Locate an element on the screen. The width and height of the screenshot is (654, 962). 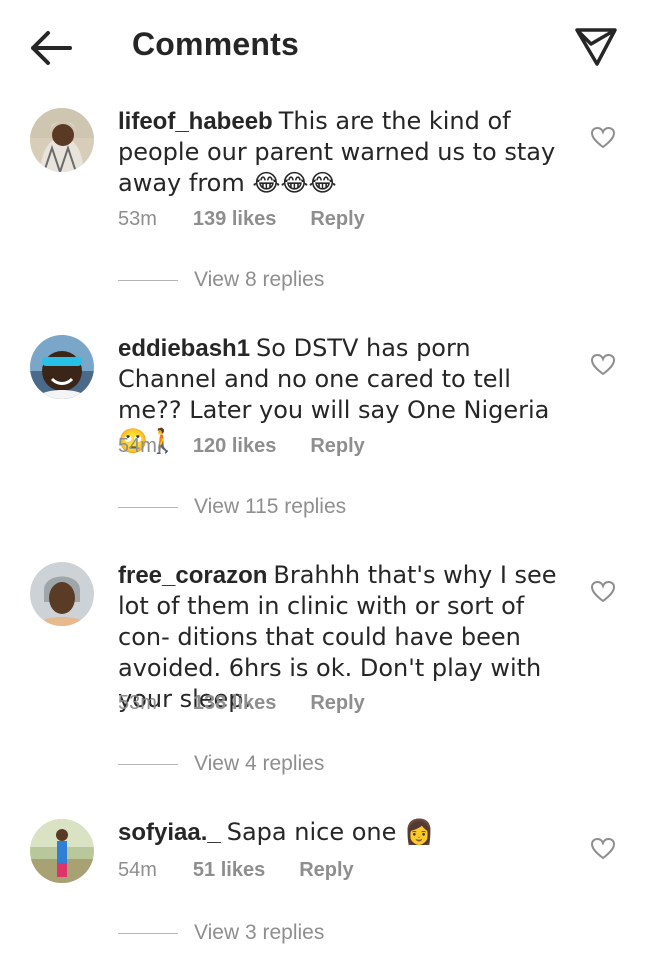
view-replies-label: View 3 replies is located at coordinates (259, 932).